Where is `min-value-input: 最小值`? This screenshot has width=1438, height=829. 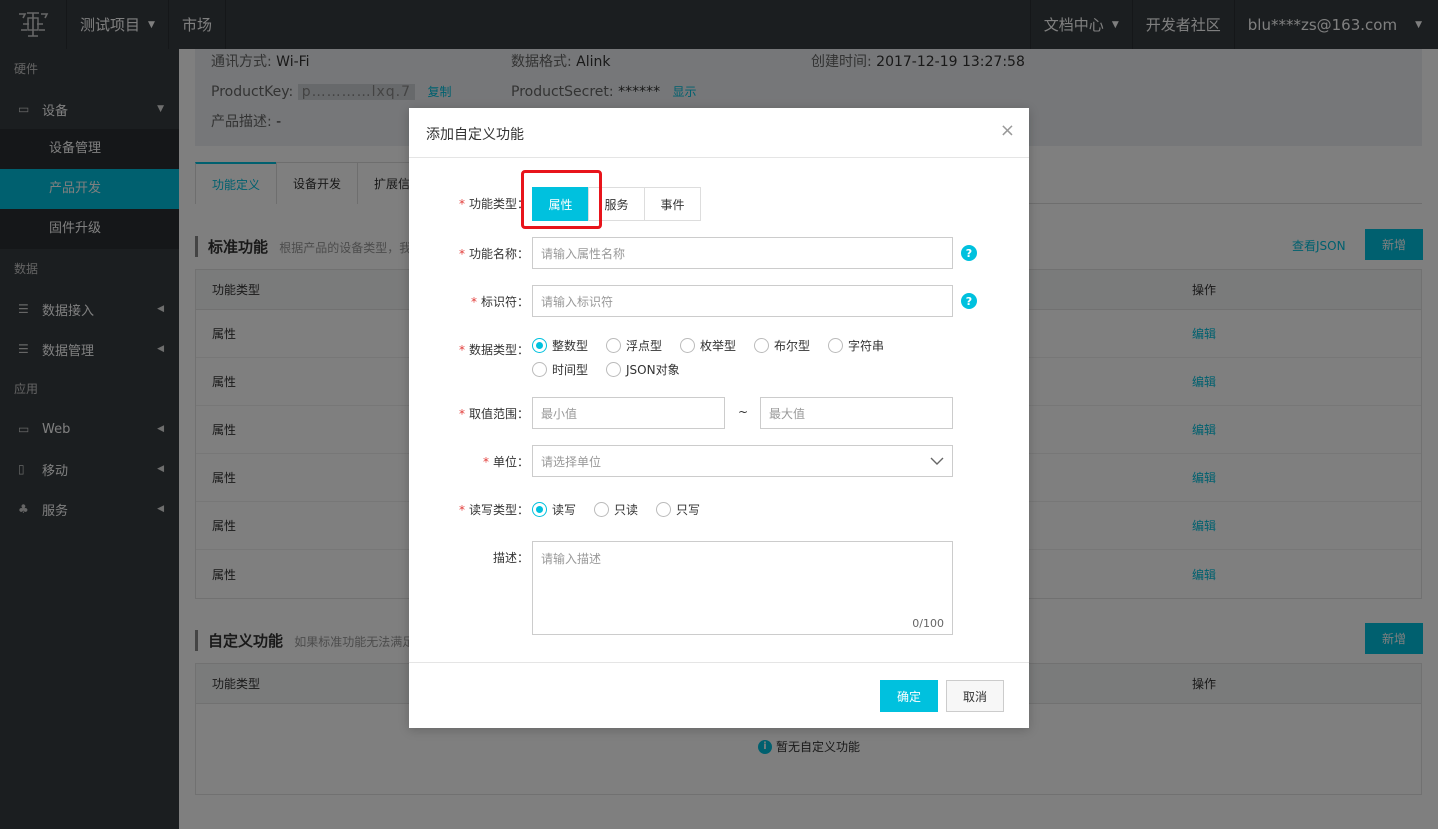
min-value-input: 最小值 is located at coordinates (628, 413).